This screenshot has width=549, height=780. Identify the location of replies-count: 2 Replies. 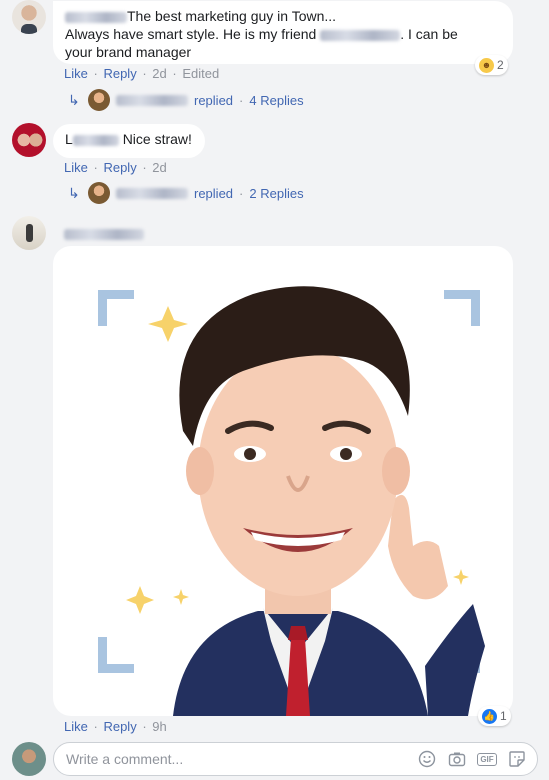
(276, 193).